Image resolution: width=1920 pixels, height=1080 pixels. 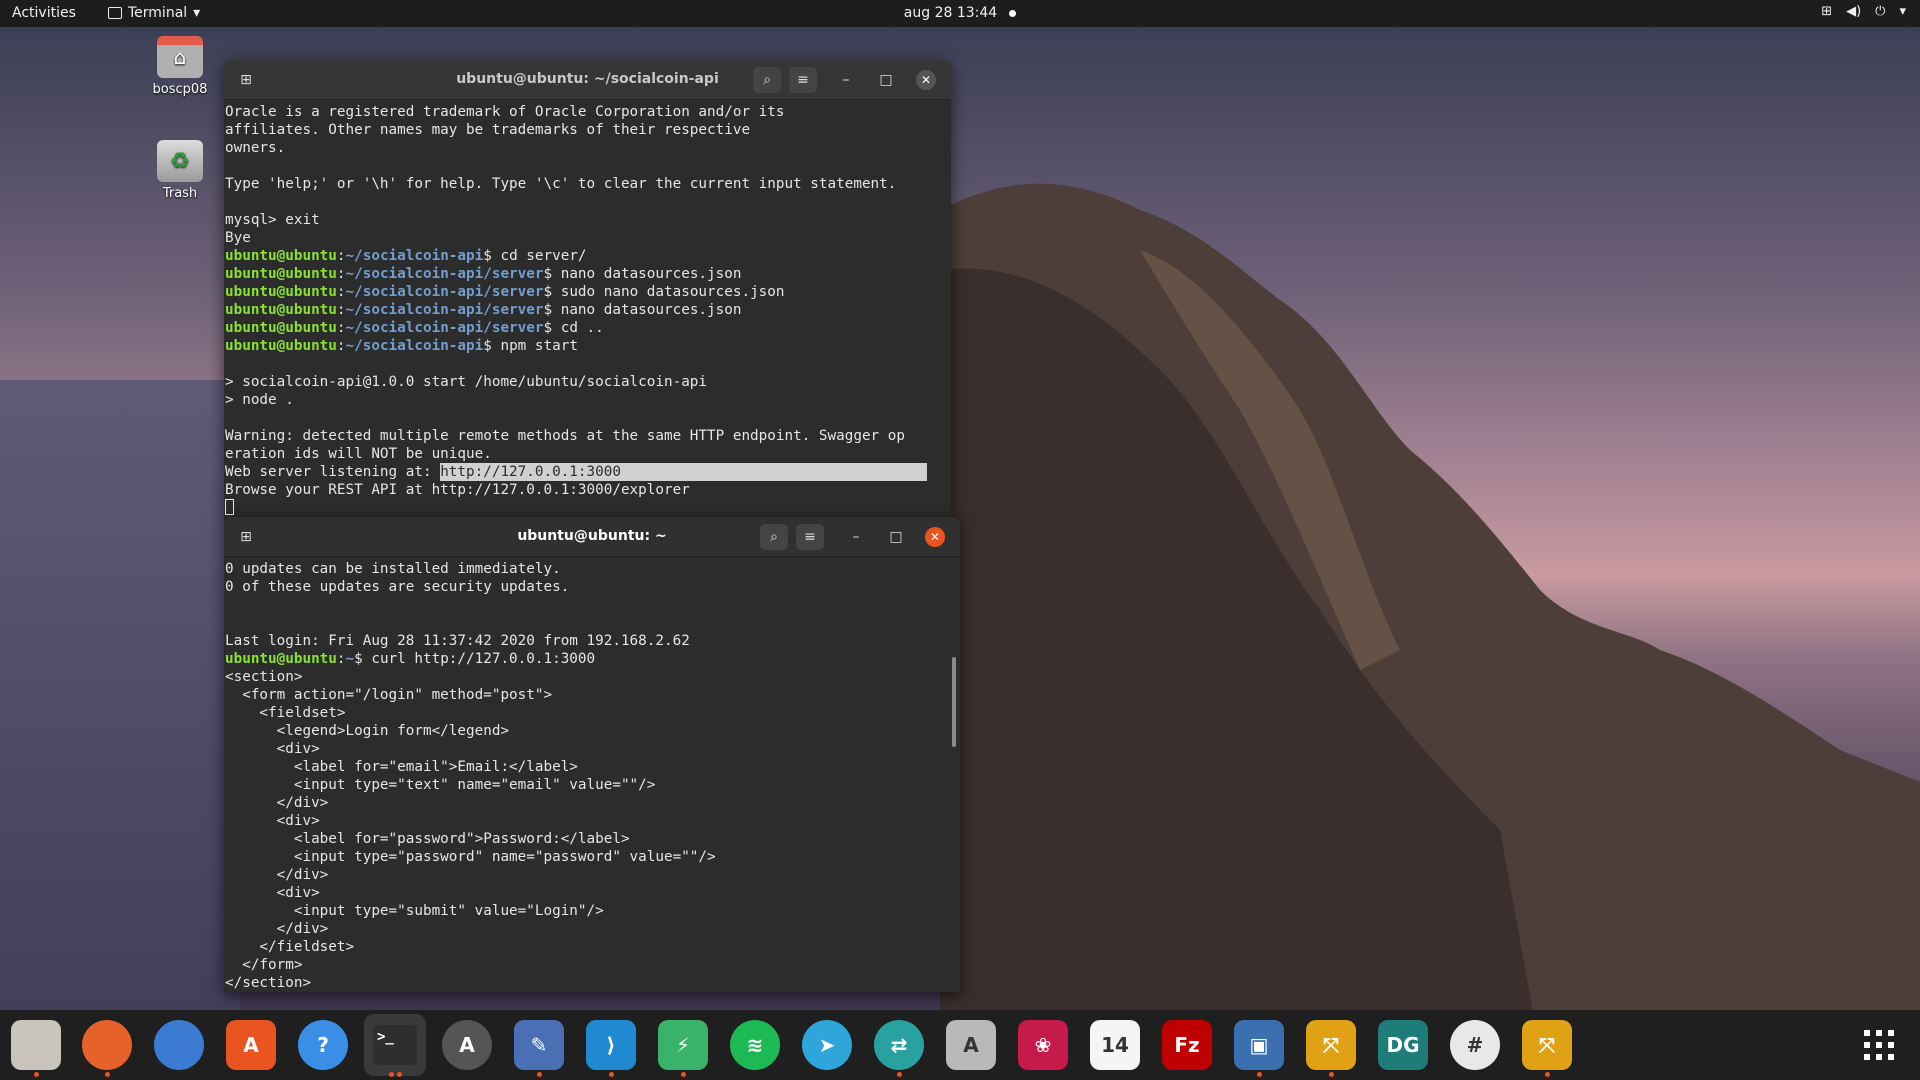 I want to click on scrollbar, so click(x=954, y=702).